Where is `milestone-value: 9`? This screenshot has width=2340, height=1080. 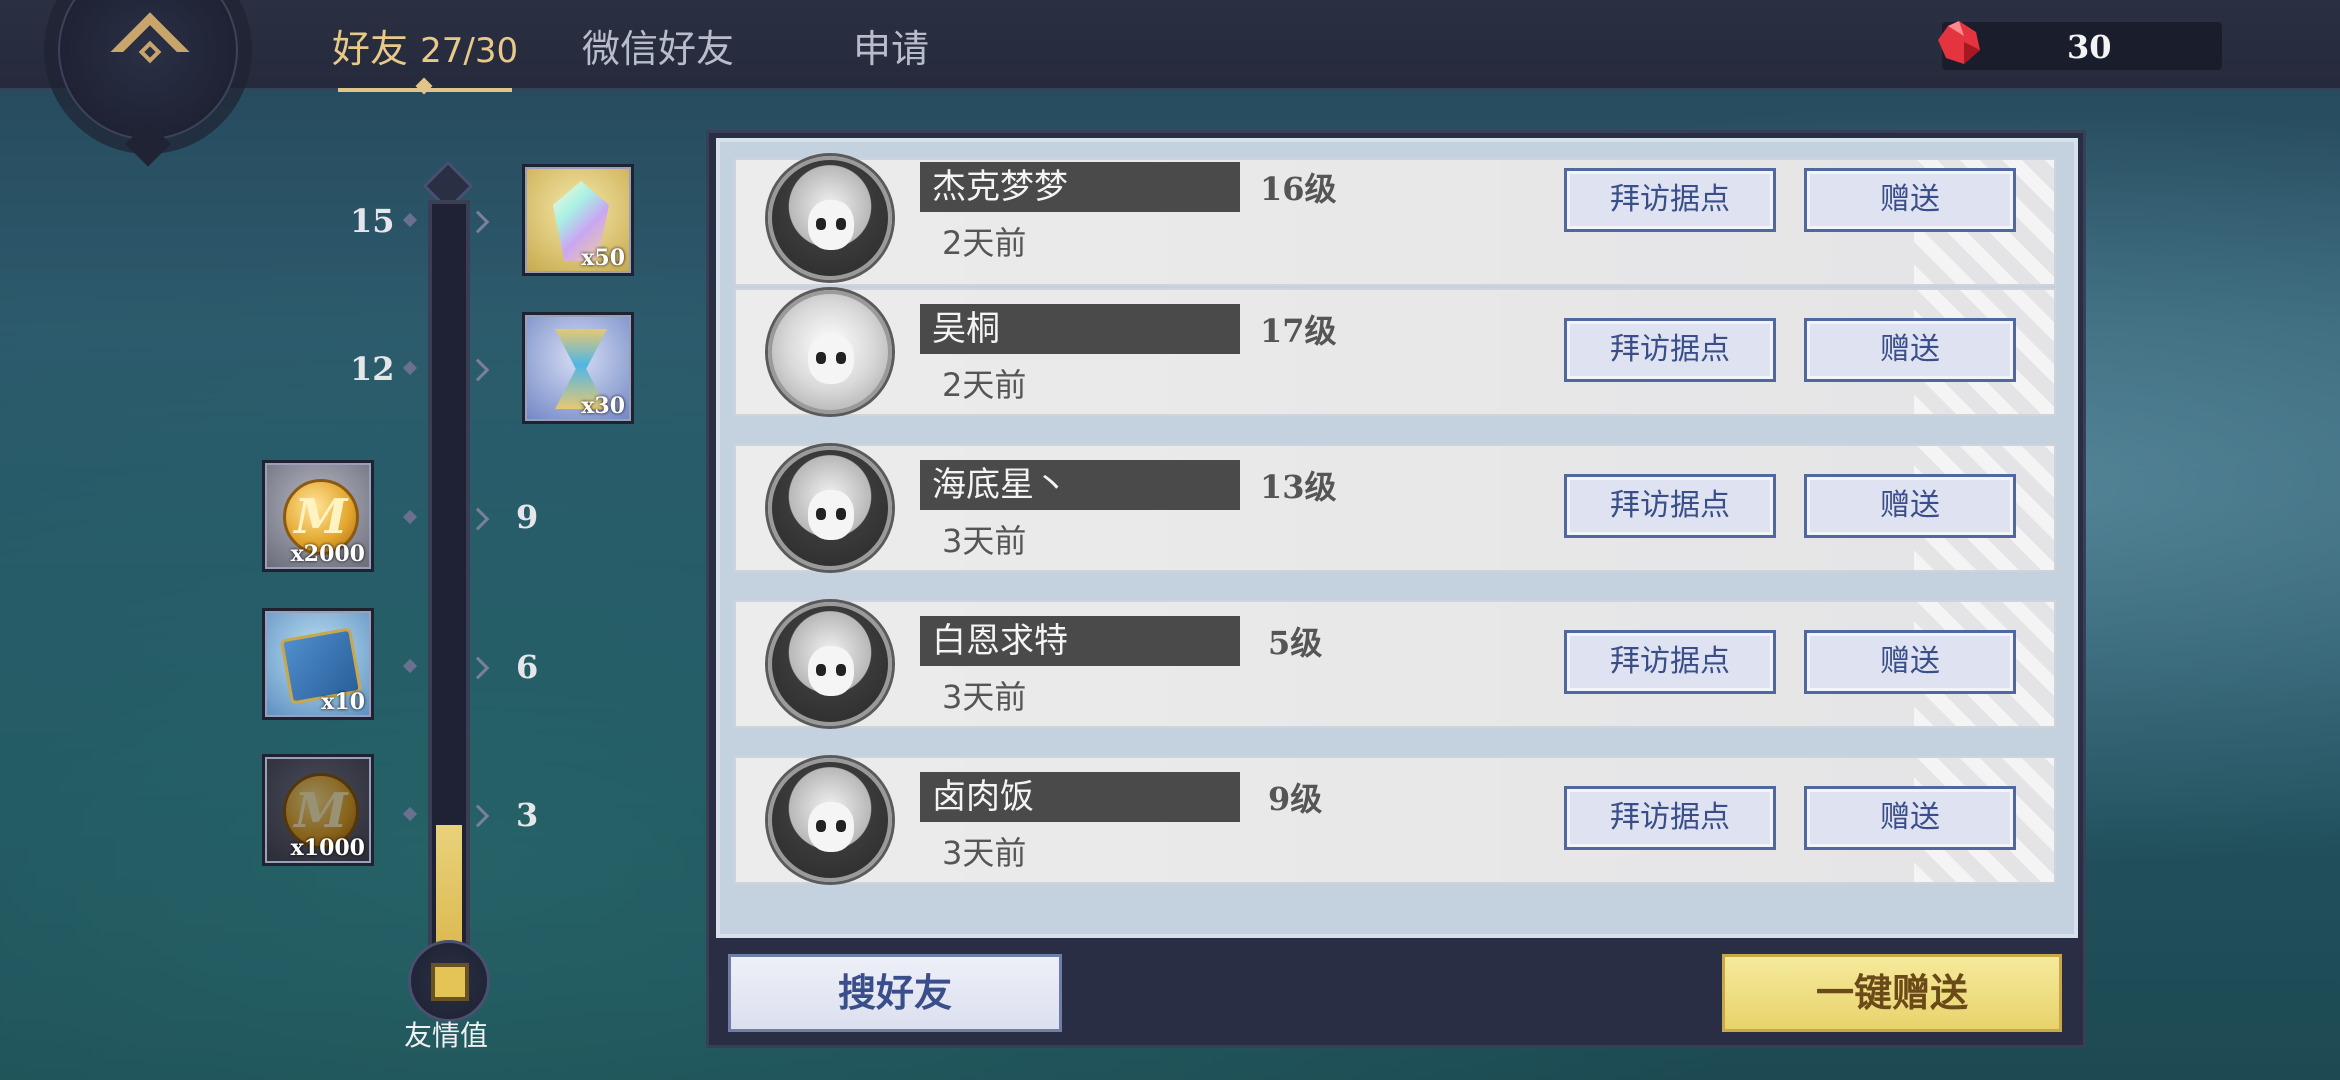
milestone-value: 9 is located at coordinates (527, 517).